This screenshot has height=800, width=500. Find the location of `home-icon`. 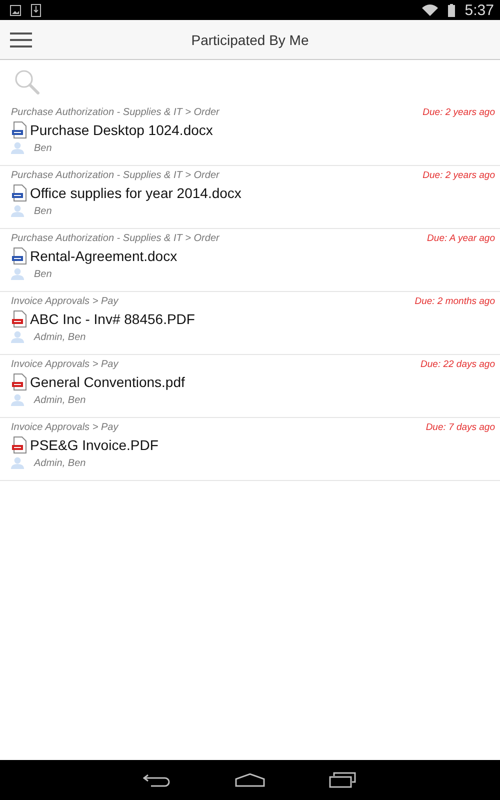

home-icon is located at coordinates (250, 780).